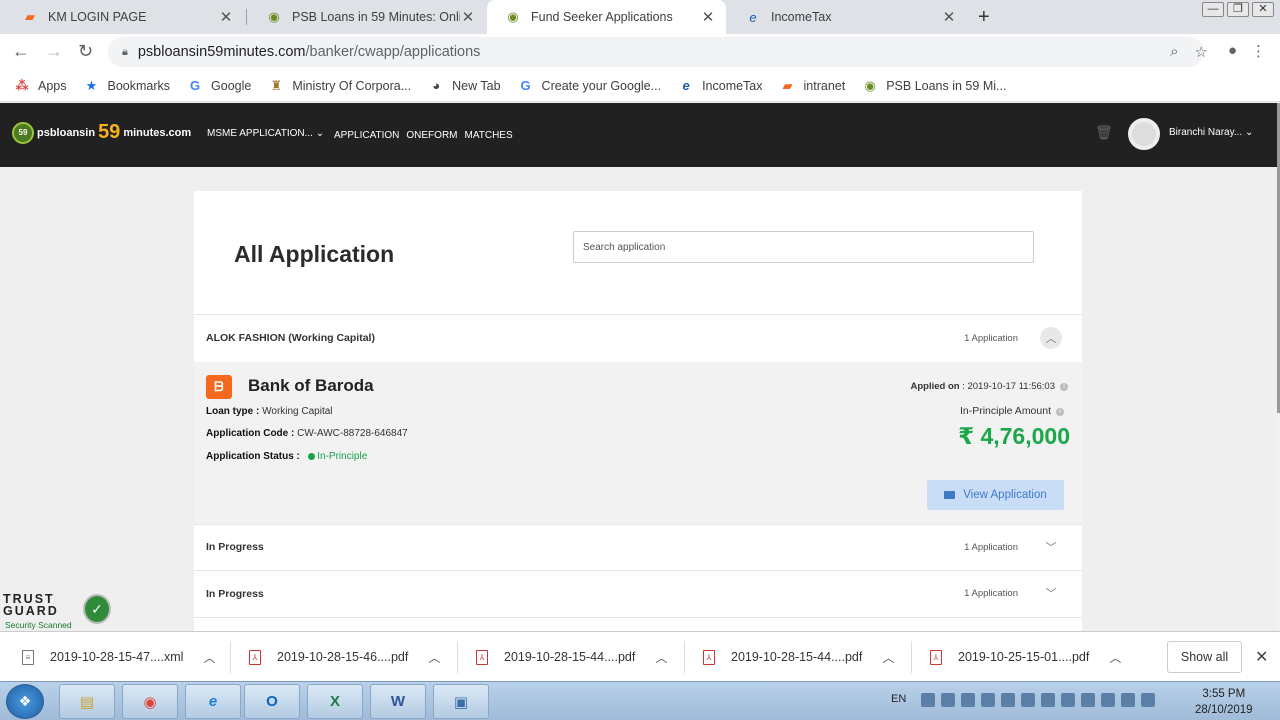 This screenshot has width=1280, height=720. What do you see at coordinates (989, 386) in the screenshot?
I see `applied-on: Applied on : 2019-10-17 11:56:03 i` at bounding box center [989, 386].